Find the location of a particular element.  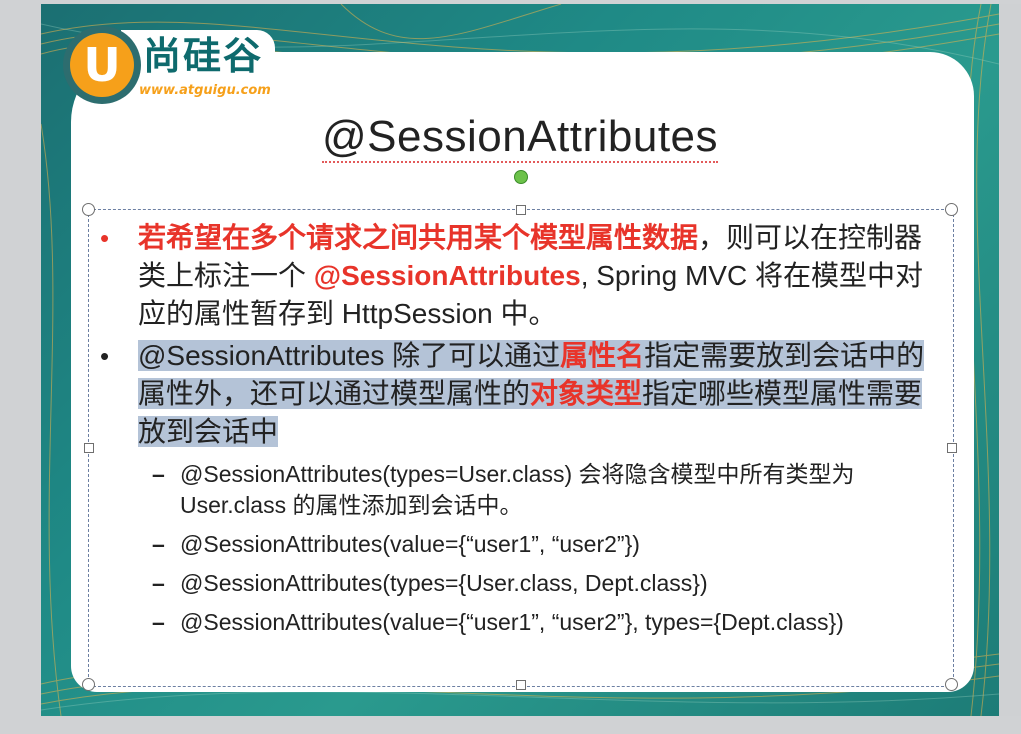

brand-logo: 尚硅谷 U www.atguigu.com is located at coordinates (187, 65).